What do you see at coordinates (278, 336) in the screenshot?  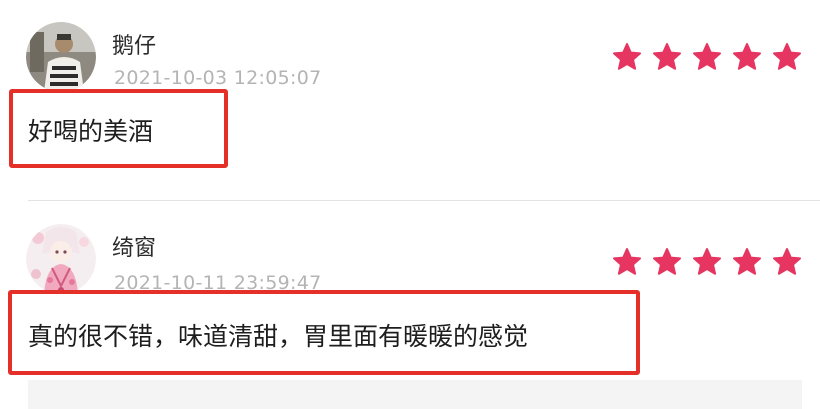 I see `review-comment: 真的很不错，味道清甜，胃里面有暖暖的感觉` at bounding box center [278, 336].